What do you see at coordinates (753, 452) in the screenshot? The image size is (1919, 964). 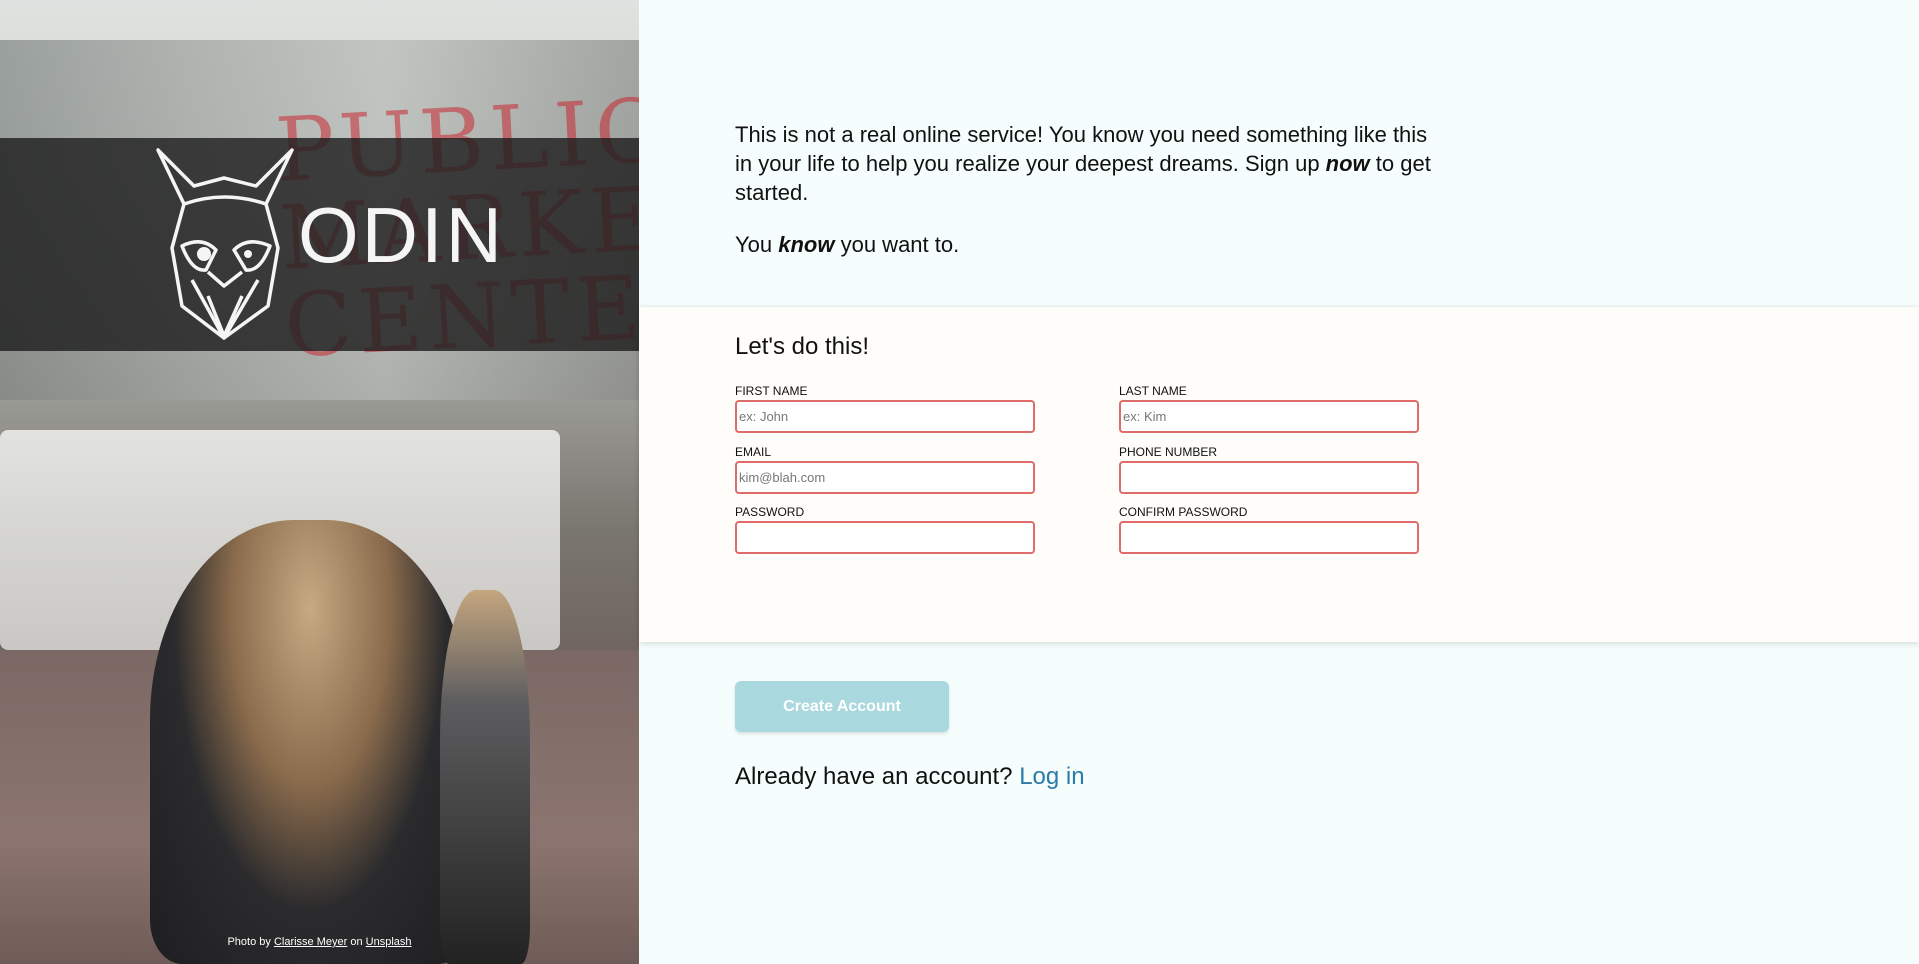 I see `email-label: EMAIL` at bounding box center [753, 452].